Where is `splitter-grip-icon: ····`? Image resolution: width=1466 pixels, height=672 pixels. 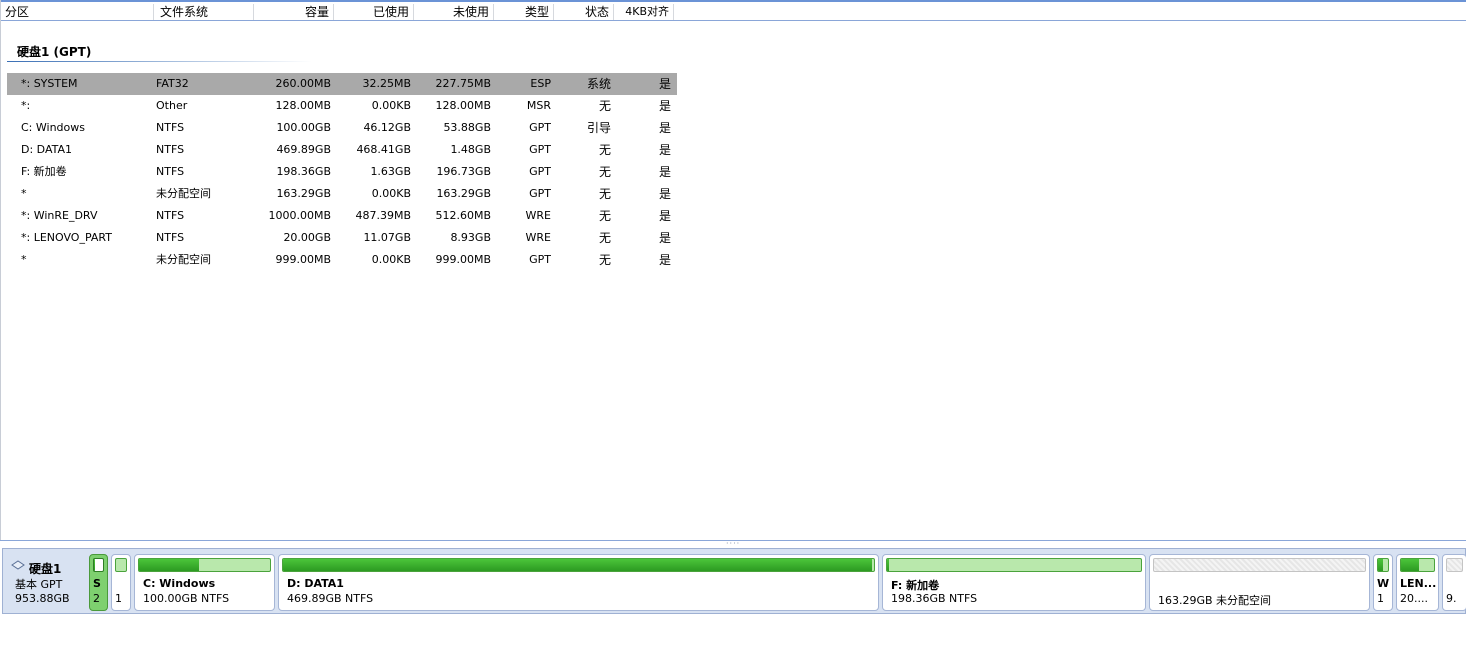
splitter-grip-icon: ···· is located at coordinates (737, 544).